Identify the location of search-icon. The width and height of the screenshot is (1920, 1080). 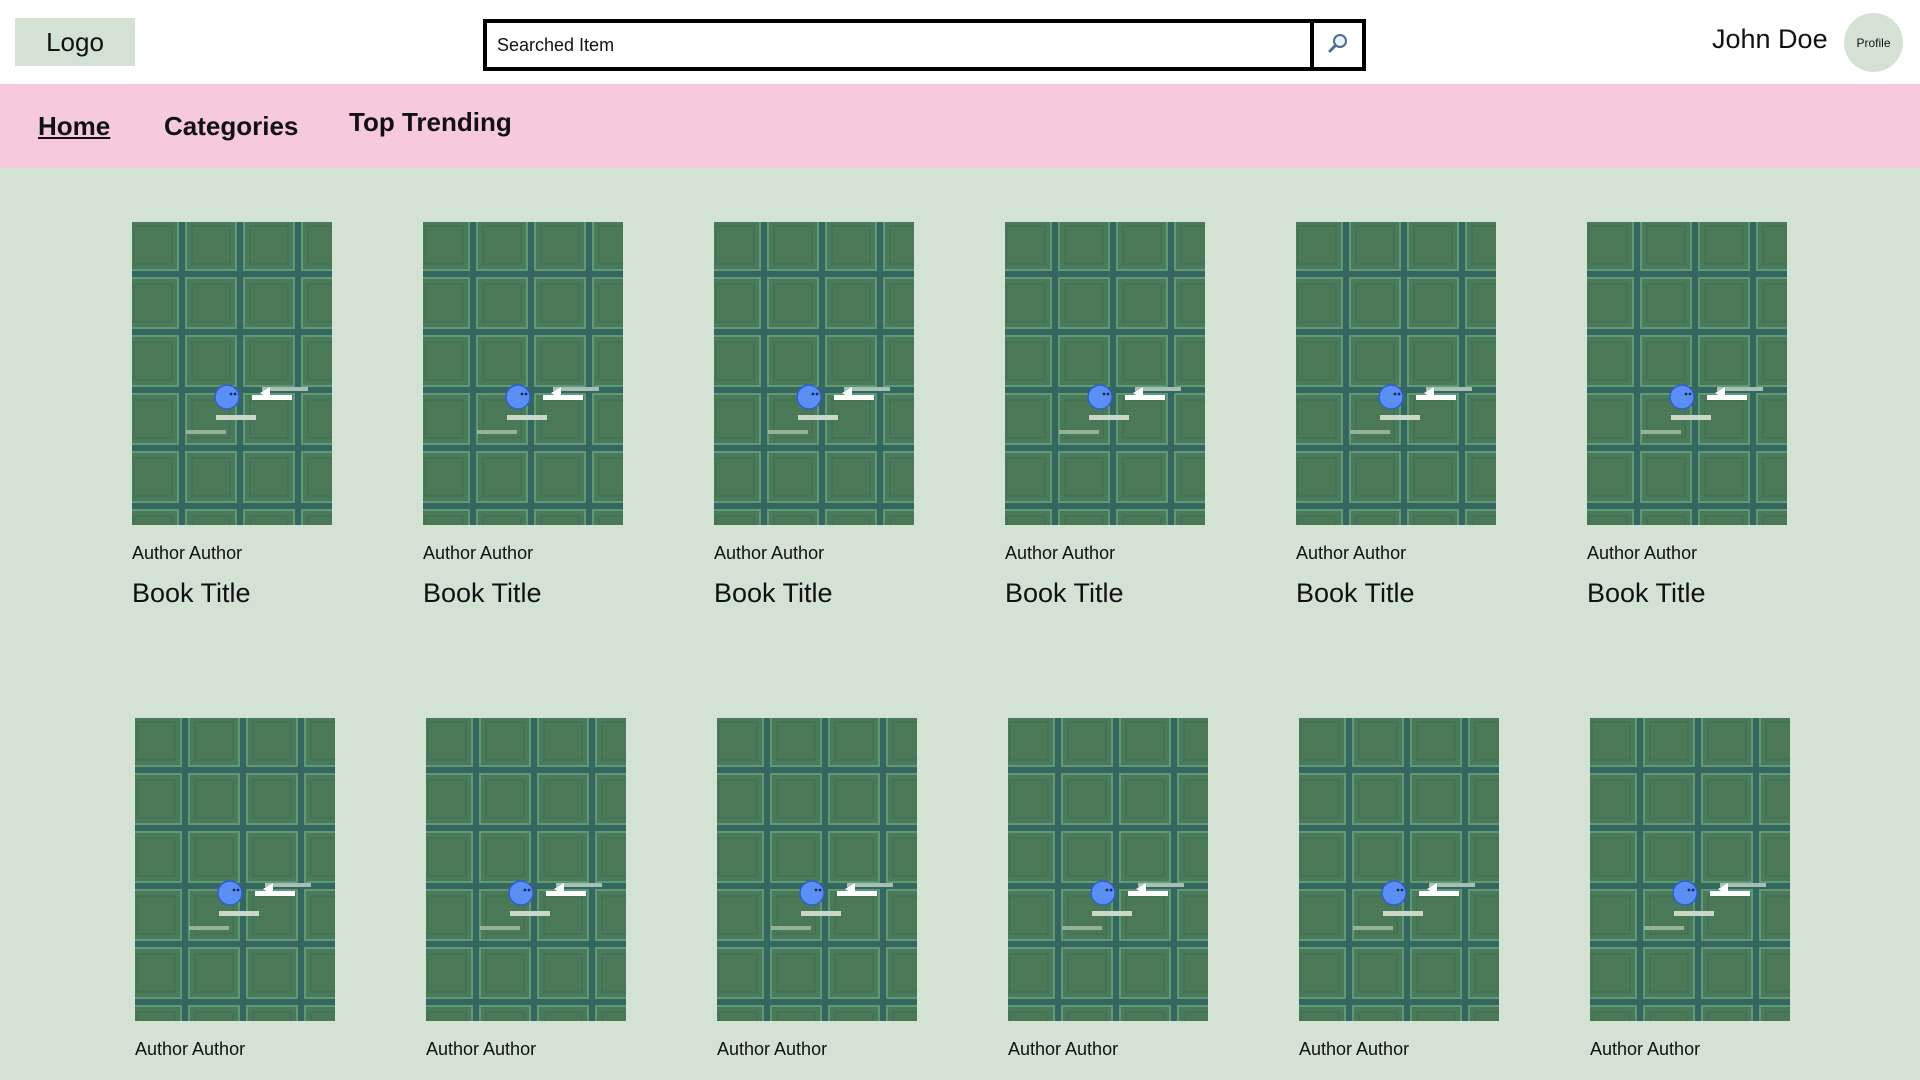
(1338, 45).